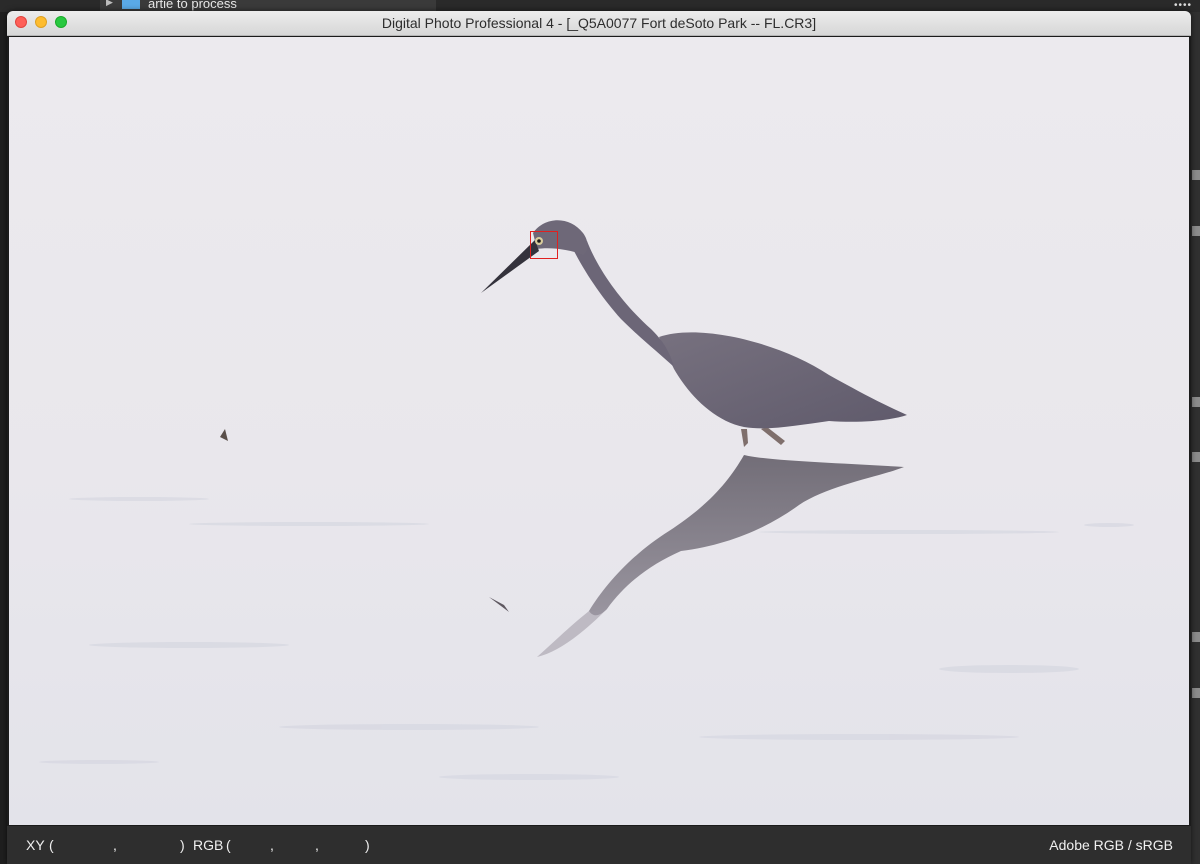 The width and height of the screenshot is (1200, 864). I want to click on xy-label: XY, so click(35, 845).